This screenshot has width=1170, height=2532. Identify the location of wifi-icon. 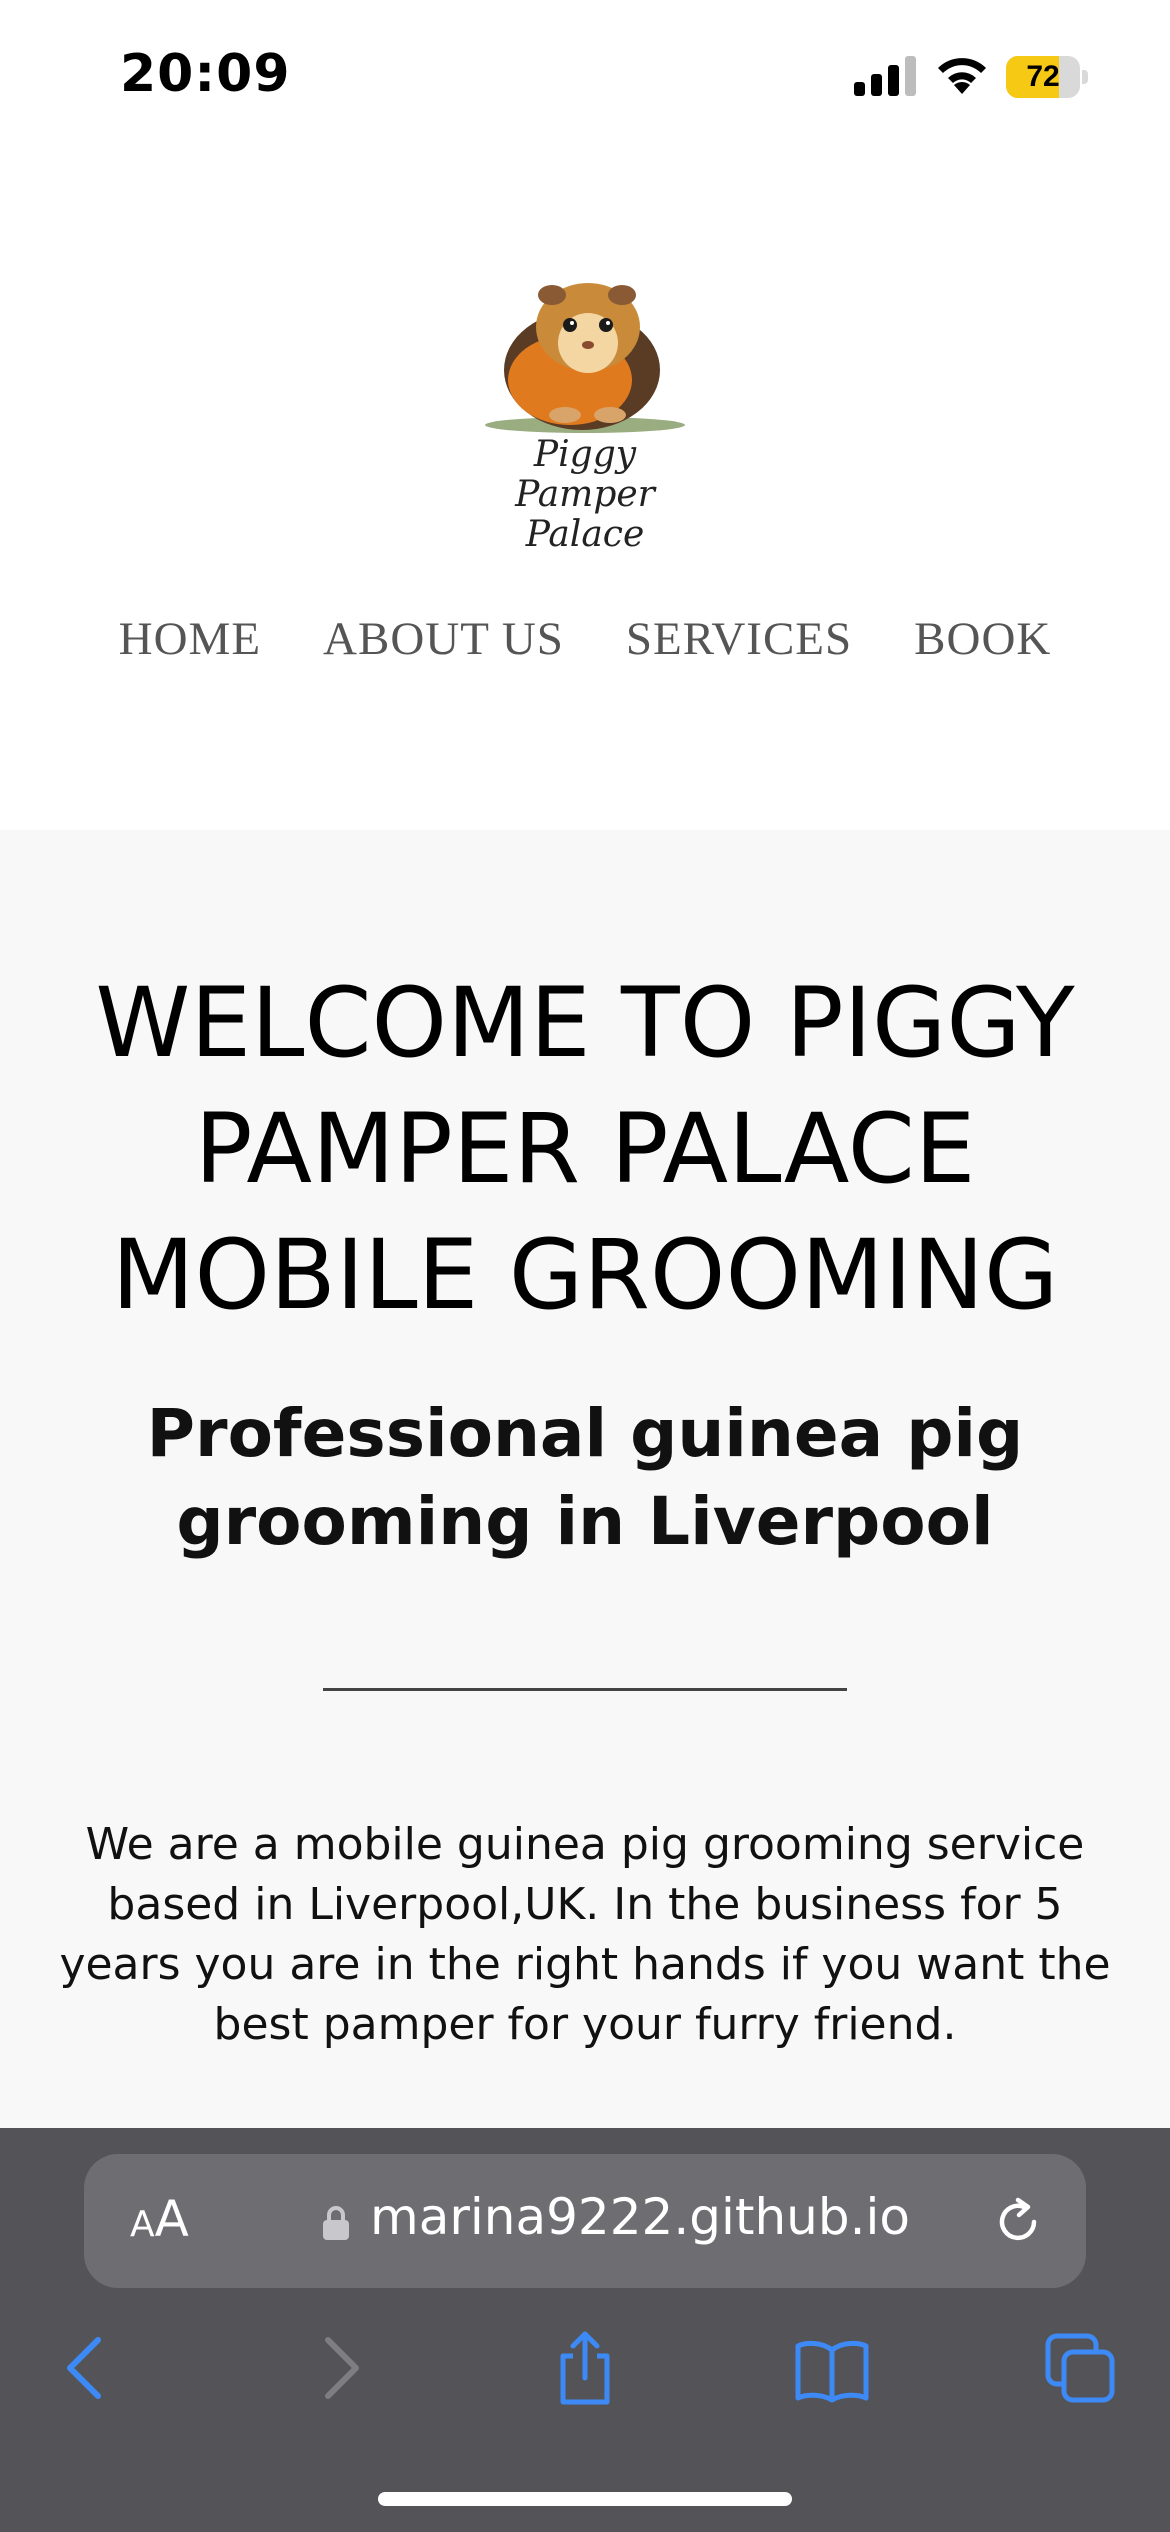
(962, 76).